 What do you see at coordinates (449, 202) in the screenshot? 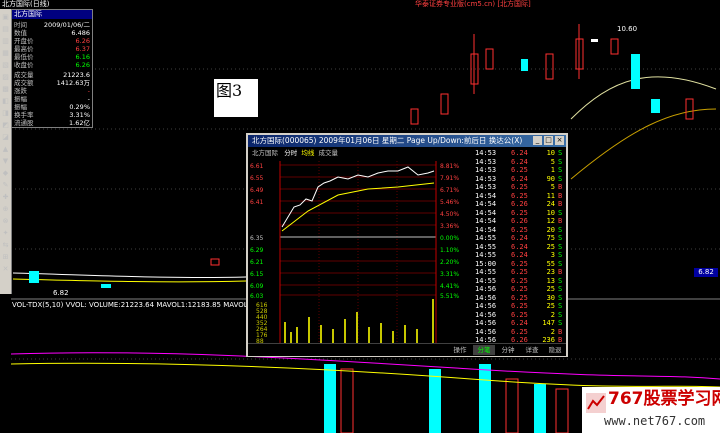
I see `svg-text: 5.46%` at bounding box center [449, 202].